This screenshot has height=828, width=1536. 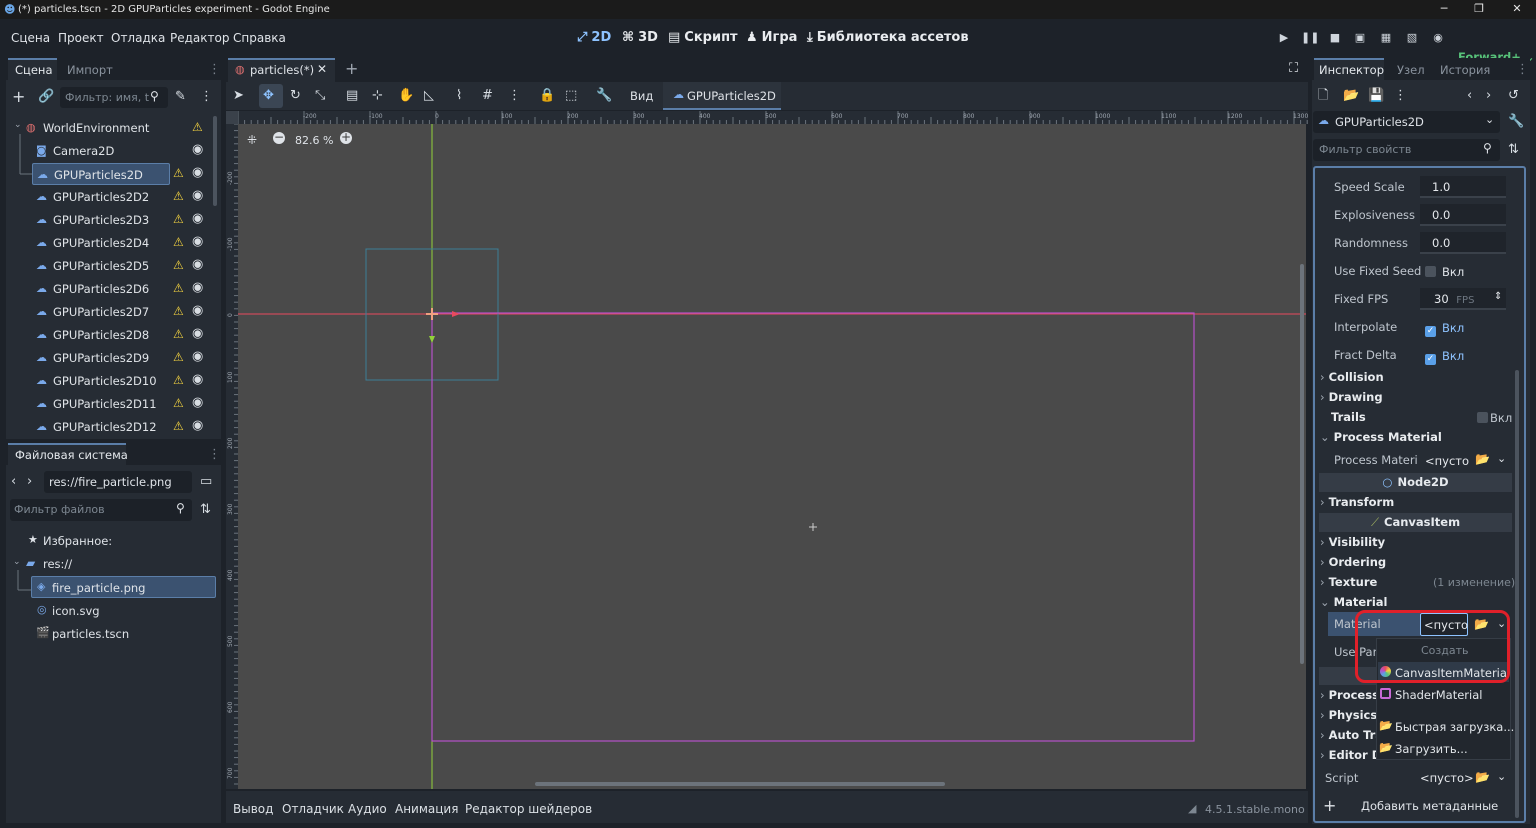 I want to click on lock-icon: 🔒, so click(x=547, y=96).